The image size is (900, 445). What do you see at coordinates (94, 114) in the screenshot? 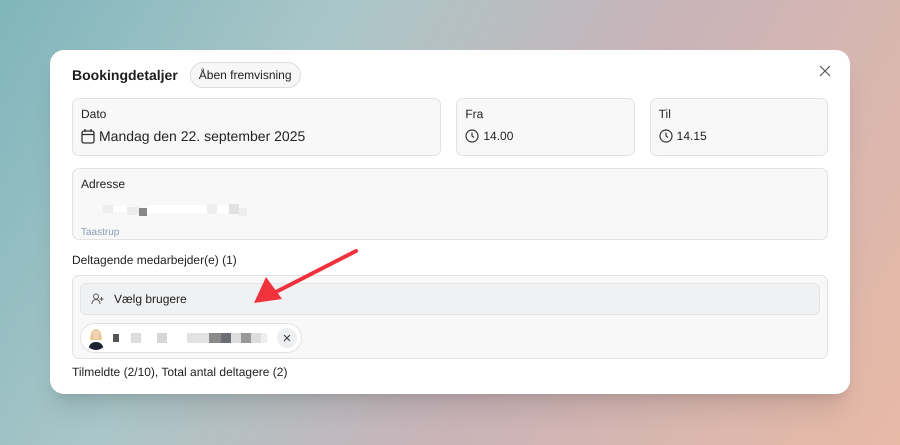
I see `field-label: Dato` at bounding box center [94, 114].